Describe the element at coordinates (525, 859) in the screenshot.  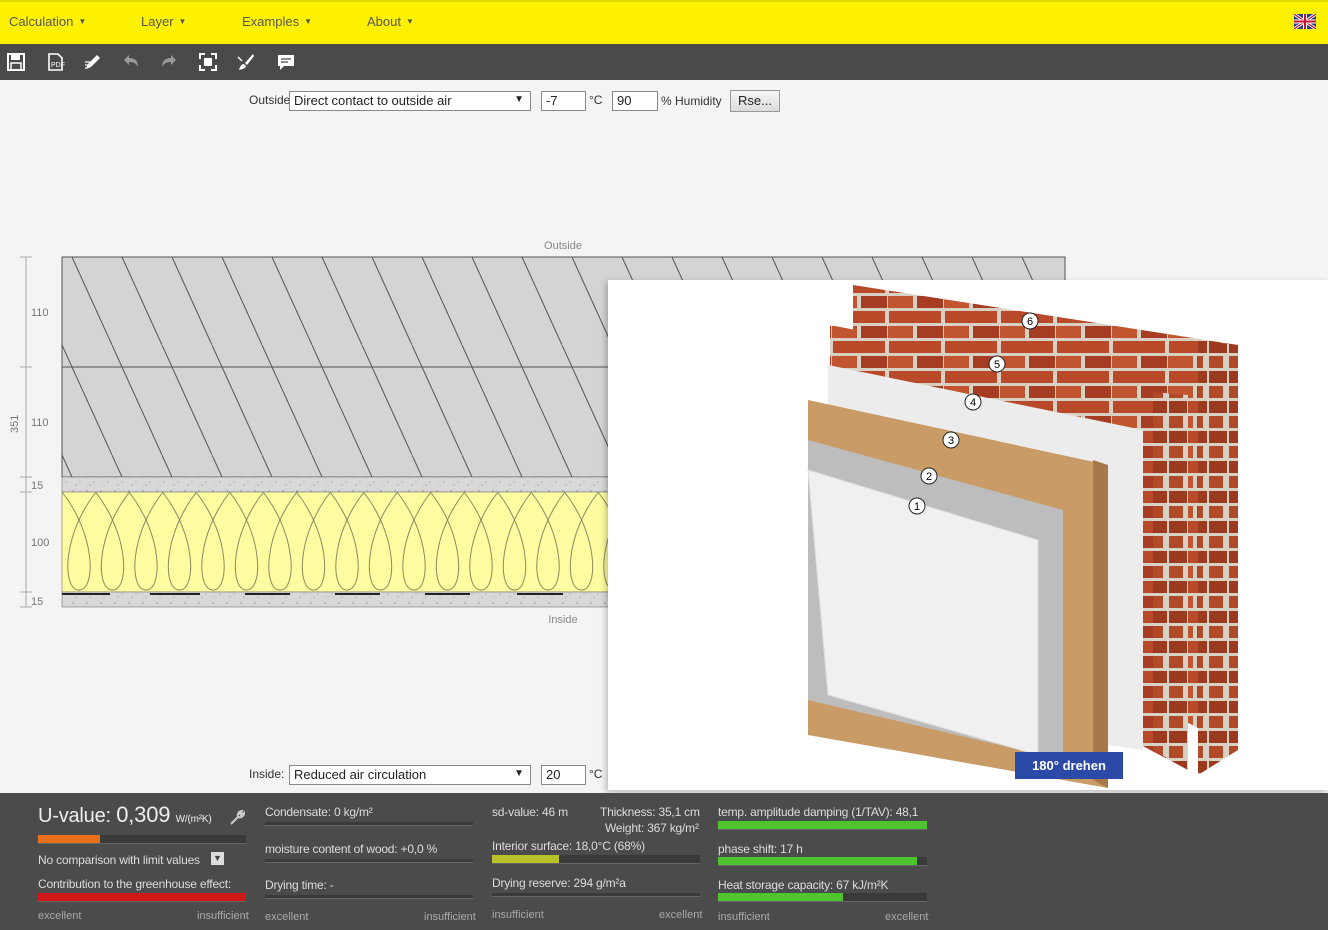
I see `interior-surface-bar-fill` at that location.